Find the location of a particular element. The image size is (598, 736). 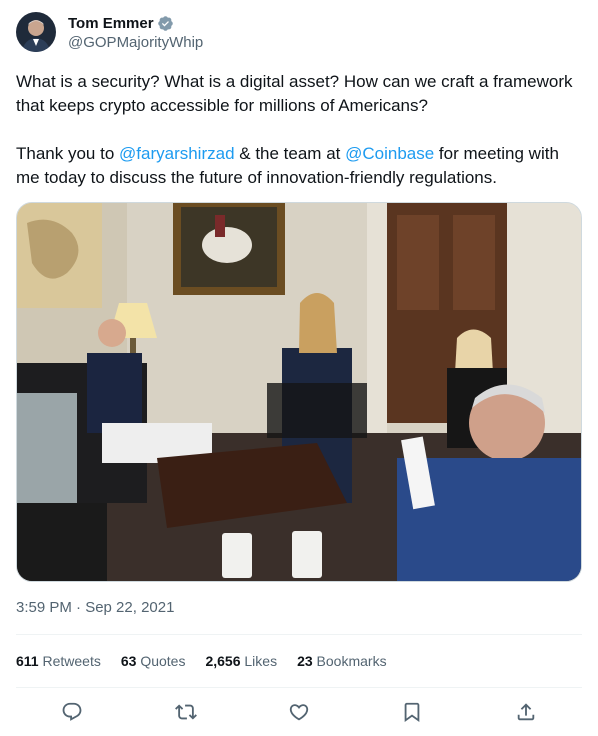

retweets-stat: 611 Retweets is located at coordinates (58, 661).